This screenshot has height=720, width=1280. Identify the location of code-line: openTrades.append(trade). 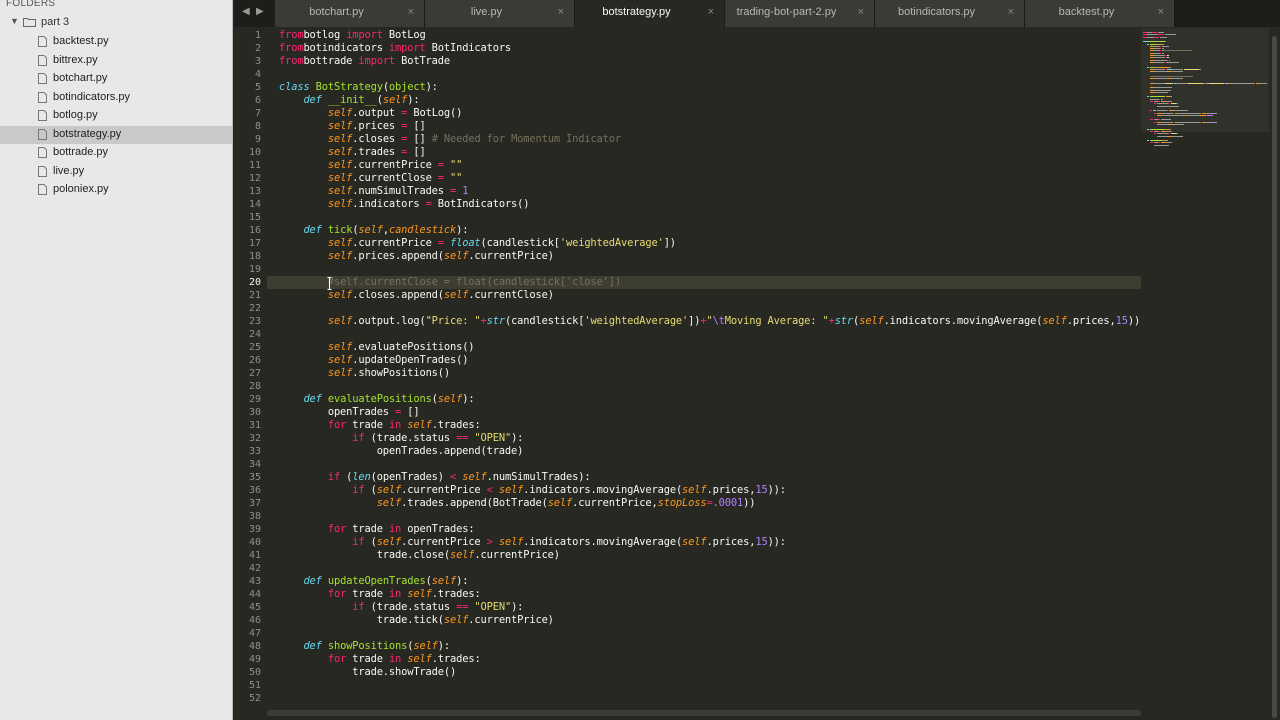
(401, 451).